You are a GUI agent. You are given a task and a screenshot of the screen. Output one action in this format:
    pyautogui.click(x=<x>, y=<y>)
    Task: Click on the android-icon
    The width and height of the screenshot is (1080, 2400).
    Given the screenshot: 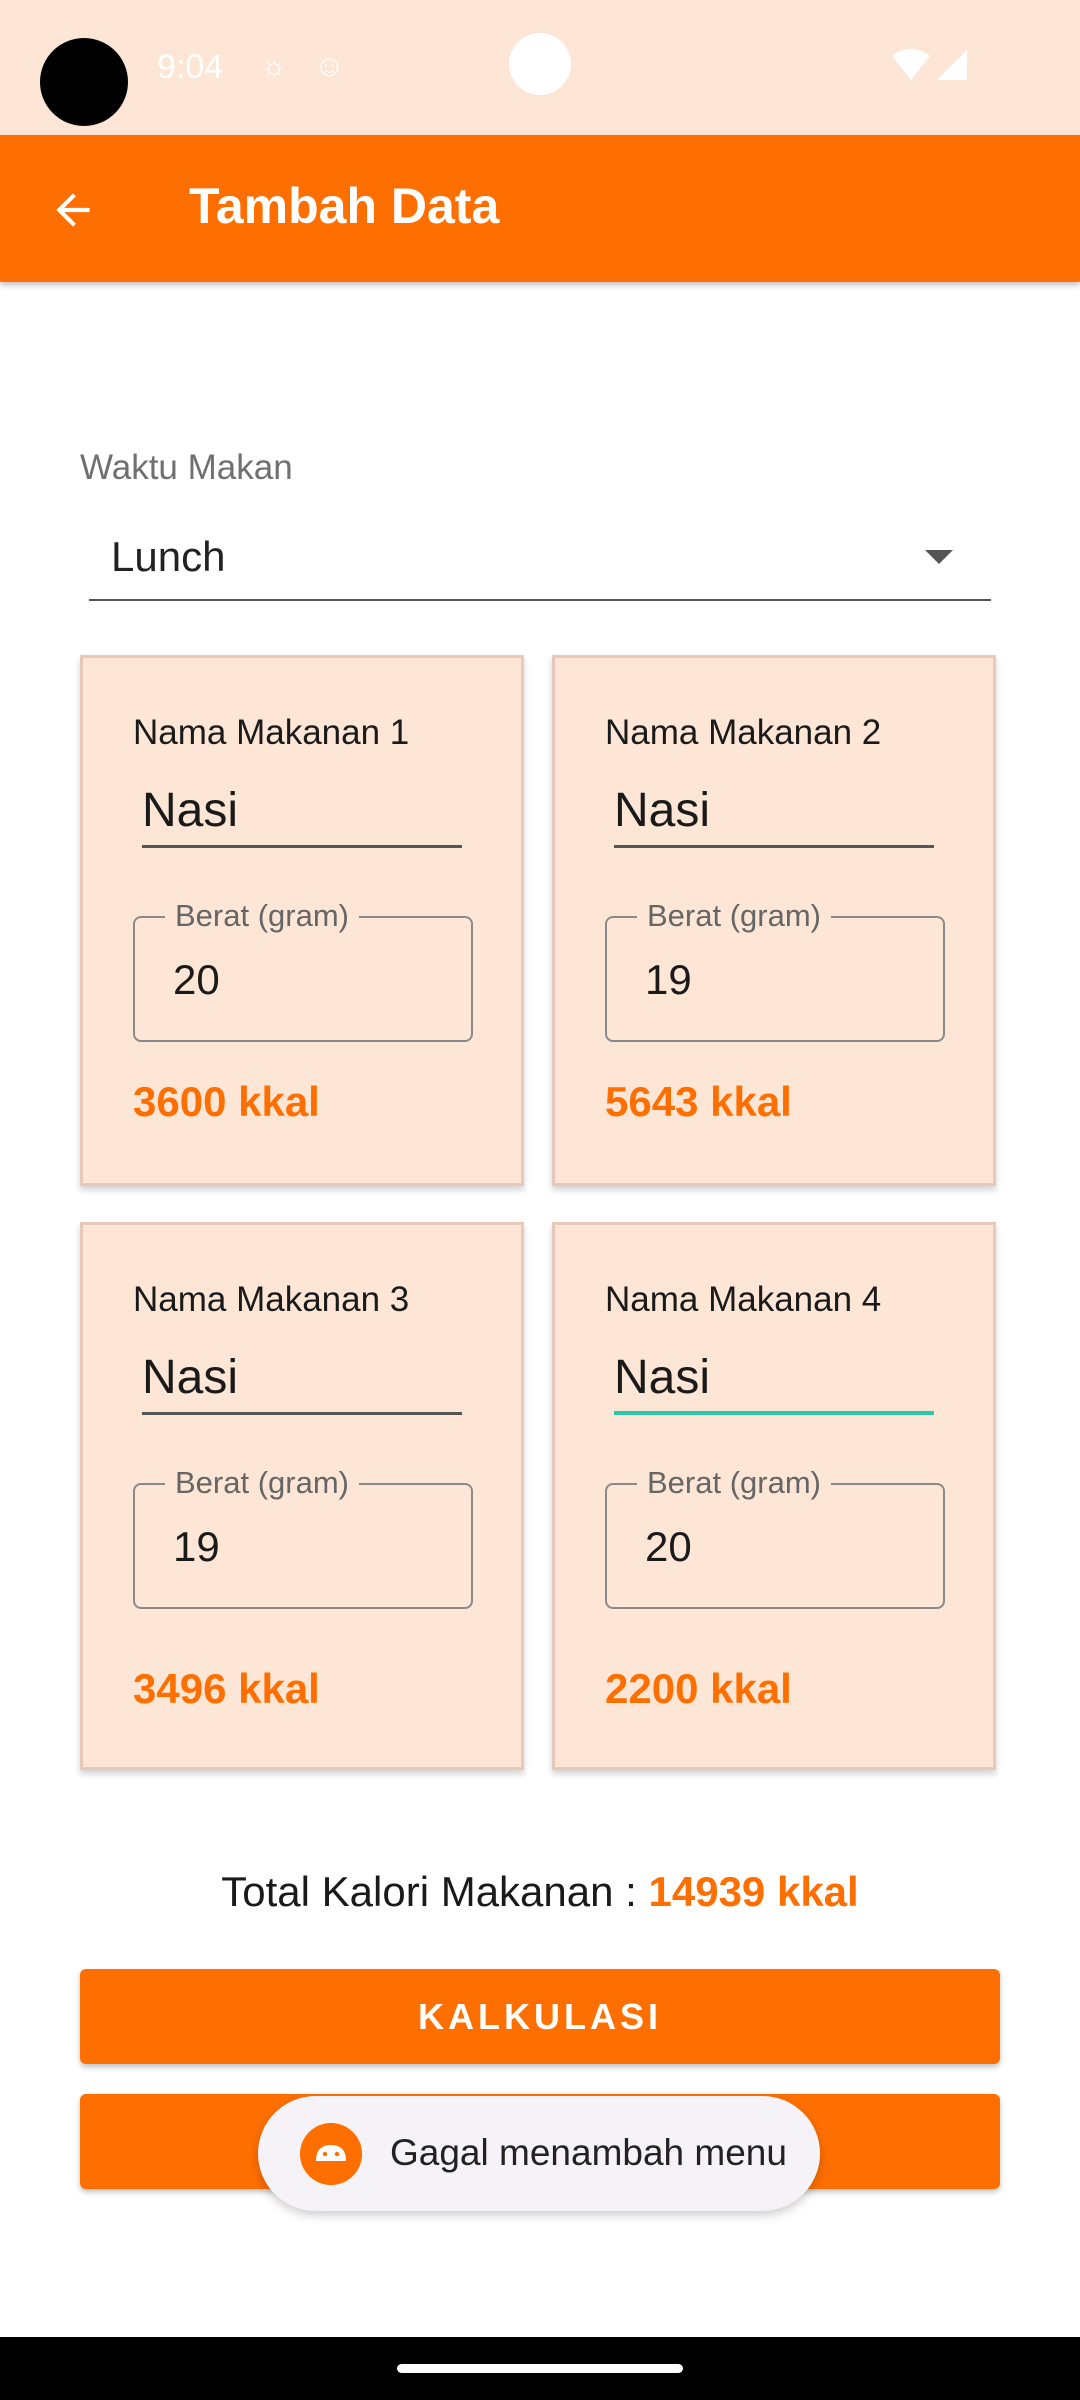 What is the action you would take?
    pyautogui.click(x=331, y=2154)
    